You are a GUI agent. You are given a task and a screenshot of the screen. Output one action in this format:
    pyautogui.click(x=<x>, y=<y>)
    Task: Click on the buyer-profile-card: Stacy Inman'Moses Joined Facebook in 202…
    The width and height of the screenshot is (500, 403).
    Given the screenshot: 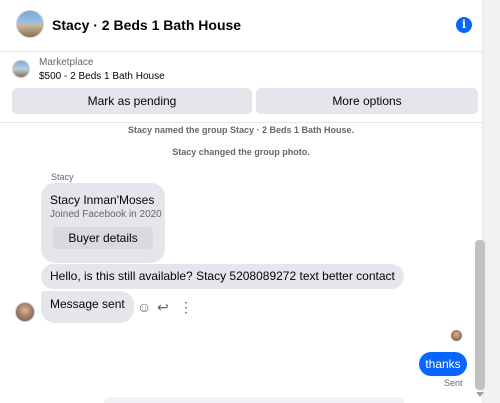 What is the action you would take?
    pyautogui.click(x=103, y=223)
    